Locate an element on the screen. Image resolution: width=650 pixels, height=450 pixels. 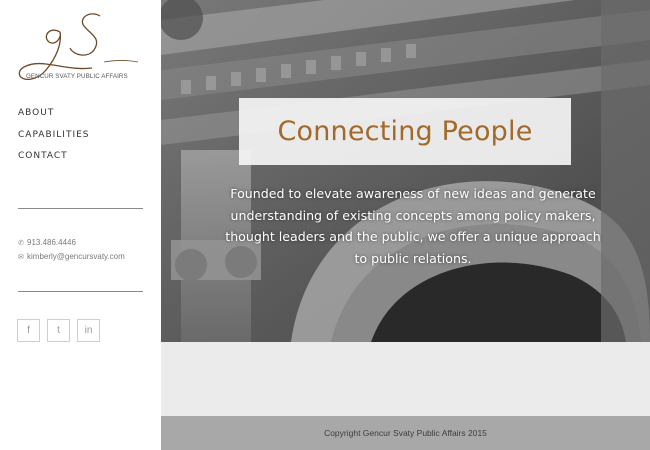
nav-item-capabilities: CAPABILITIES is located at coordinates (54, 139).